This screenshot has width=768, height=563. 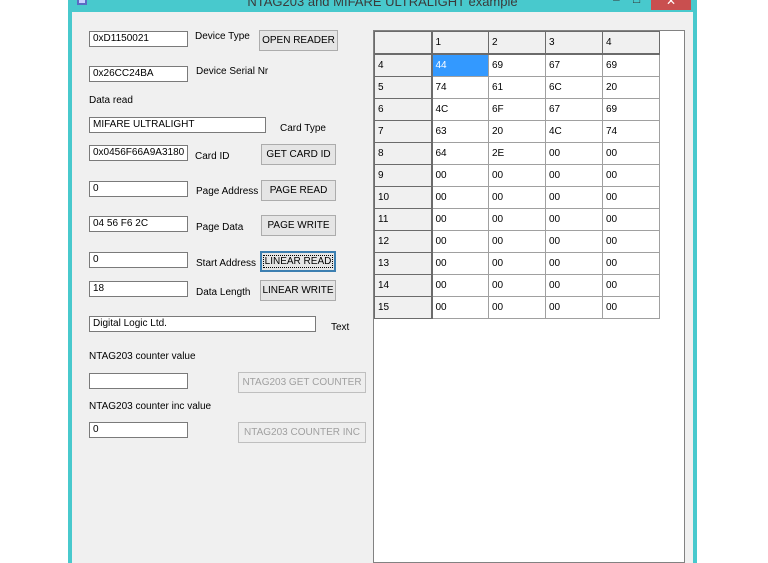 I want to click on page-write-button: PAGE WRITE, so click(x=298, y=225).